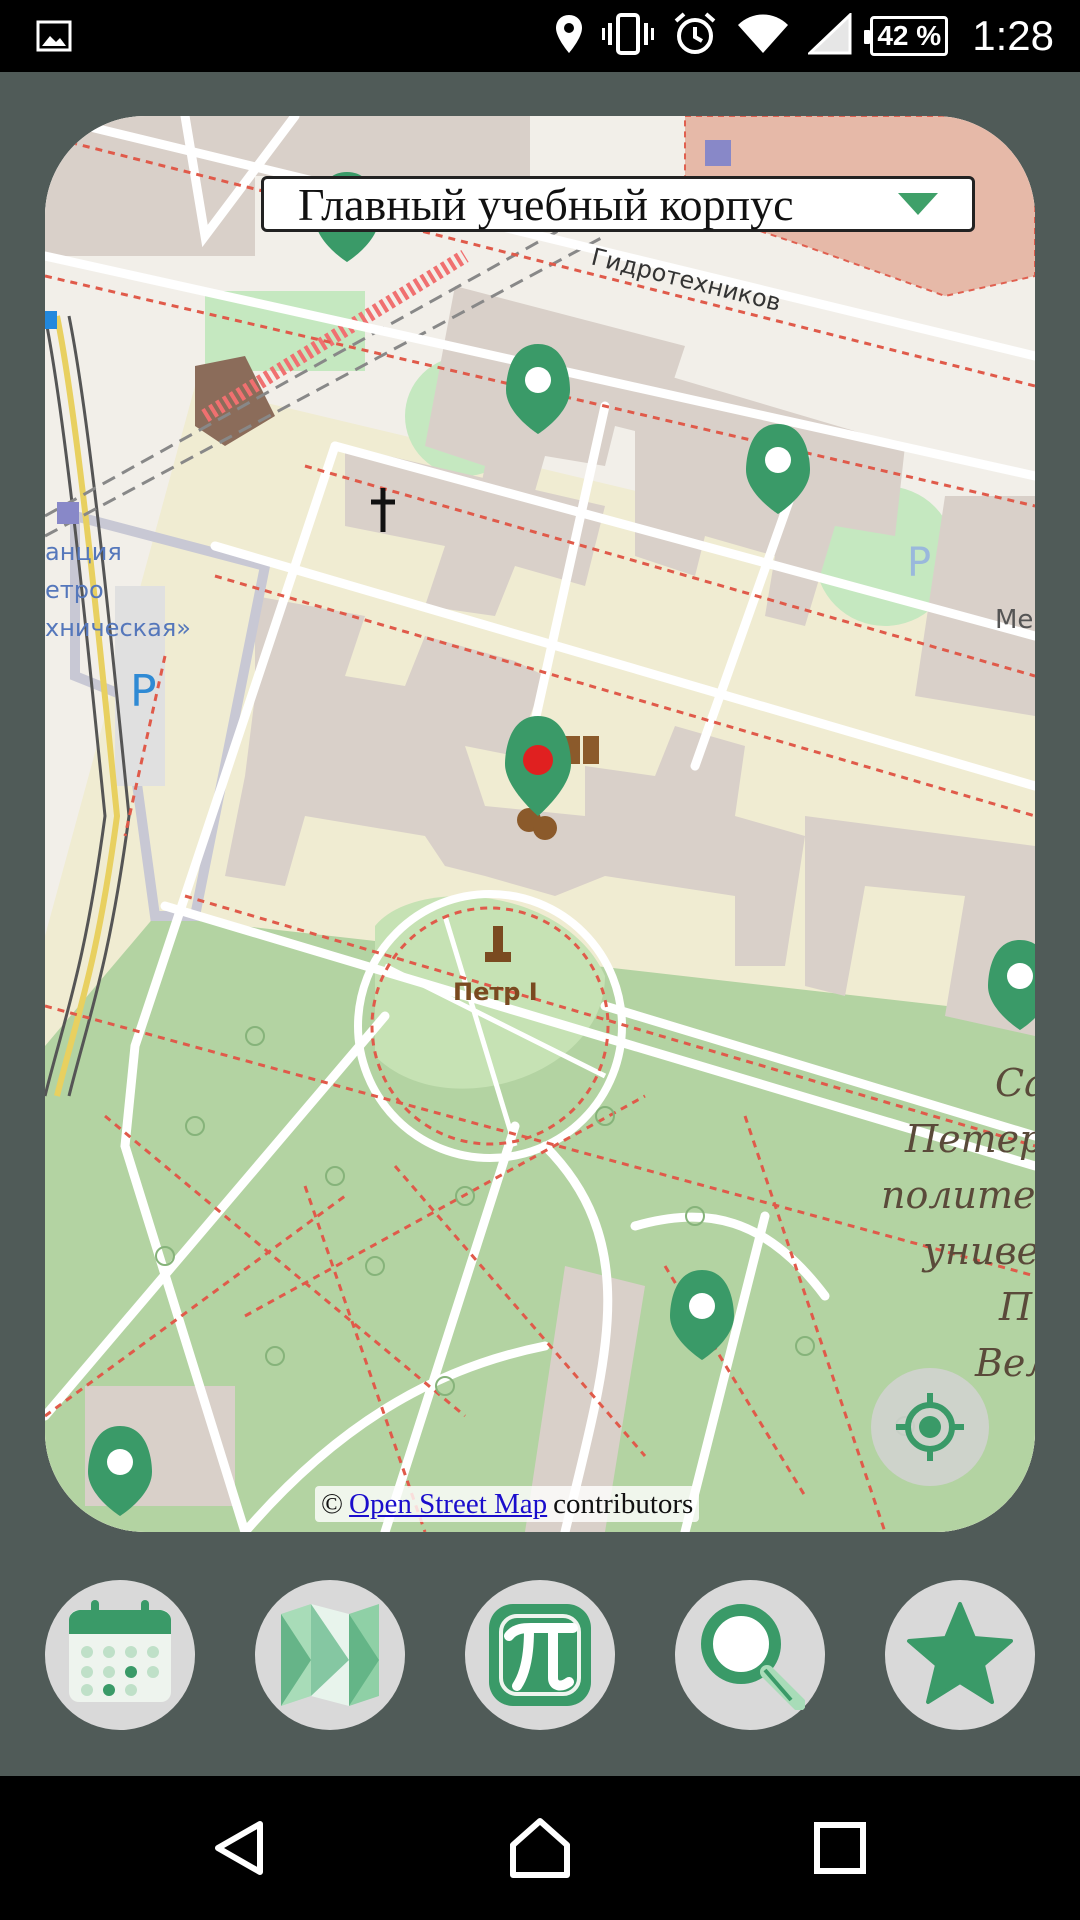 Image resolution: width=1080 pixels, height=1920 pixels. I want to click on map-icon, so click(330, 1655).